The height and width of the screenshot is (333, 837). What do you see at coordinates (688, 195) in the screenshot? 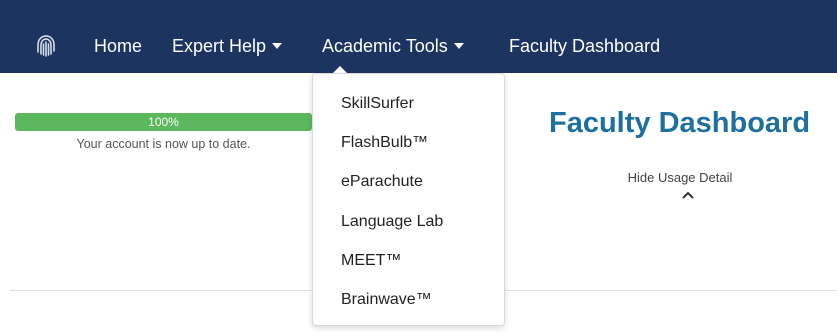
I see `chevron-up-icon` at bounding box center [688, 195].